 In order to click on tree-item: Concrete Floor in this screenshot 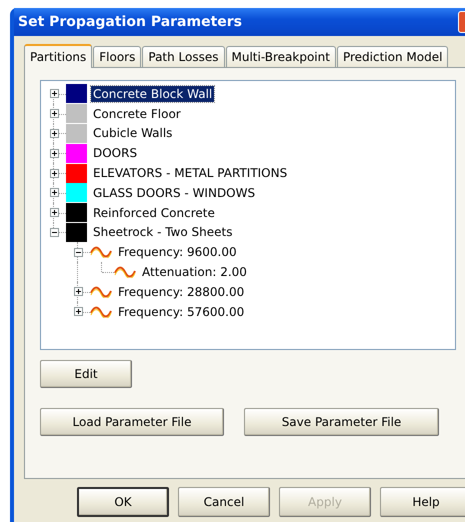, I will do `click(137, 114)`.